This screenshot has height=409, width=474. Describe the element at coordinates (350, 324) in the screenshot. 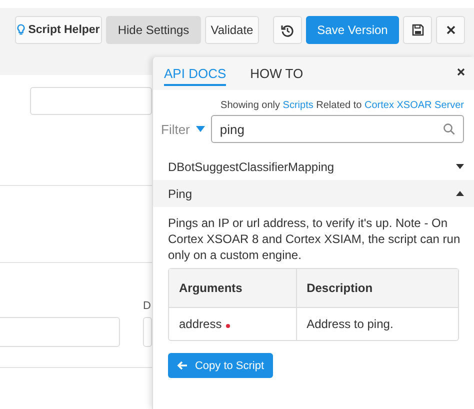

I see `table-cell-text: Address to ping.` at that location.